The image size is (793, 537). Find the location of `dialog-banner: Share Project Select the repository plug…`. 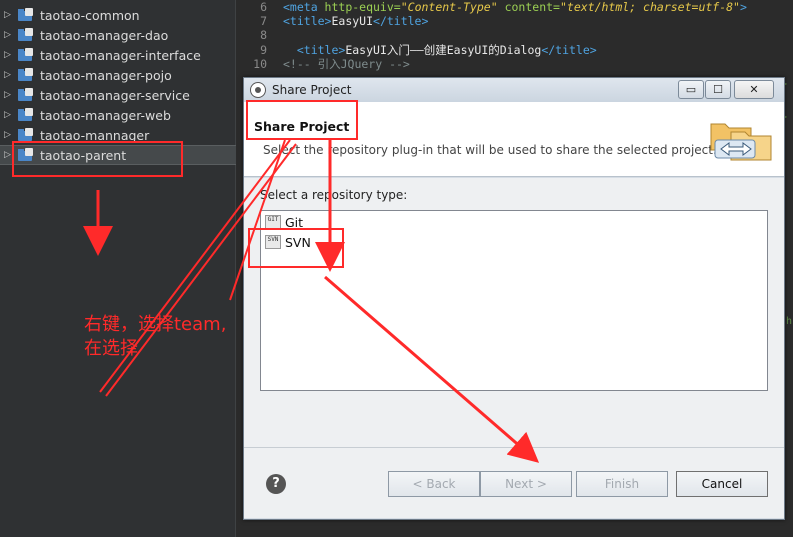

dialog-banner: Share Project Select the repository plug… is located at coordinates (514, 139).